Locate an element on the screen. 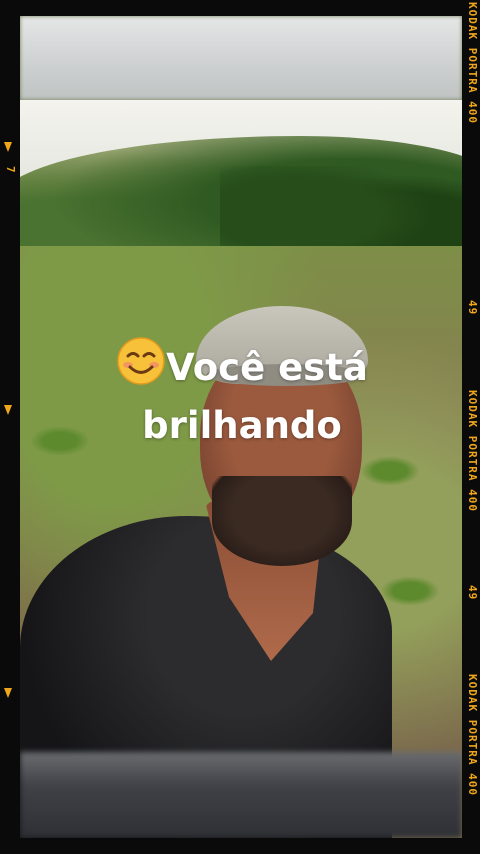 The image size is (480, 854). smiling-face-emoji-icon is located at coordinates (141, 368).